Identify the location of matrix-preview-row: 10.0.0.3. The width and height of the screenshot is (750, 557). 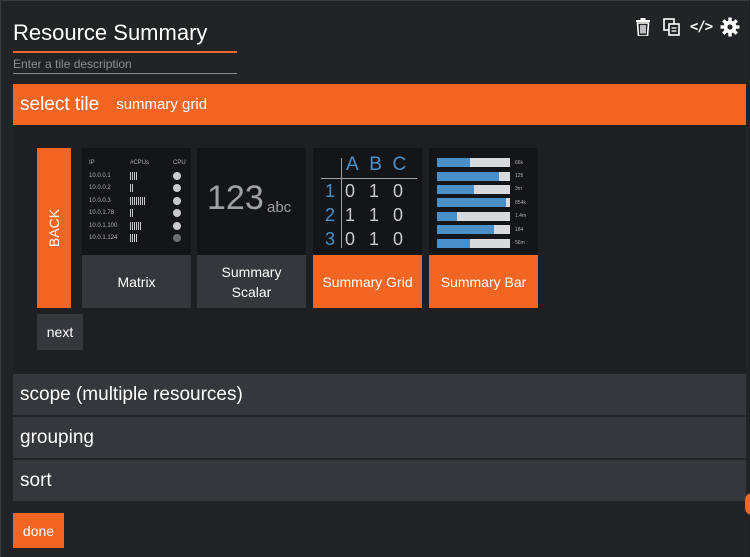
(137, 202).